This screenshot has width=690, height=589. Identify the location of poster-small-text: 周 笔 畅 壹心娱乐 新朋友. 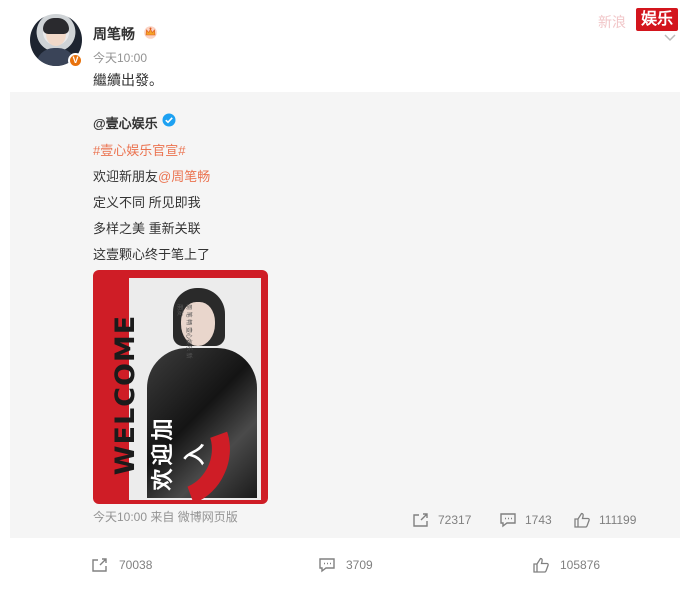
(183, 331).